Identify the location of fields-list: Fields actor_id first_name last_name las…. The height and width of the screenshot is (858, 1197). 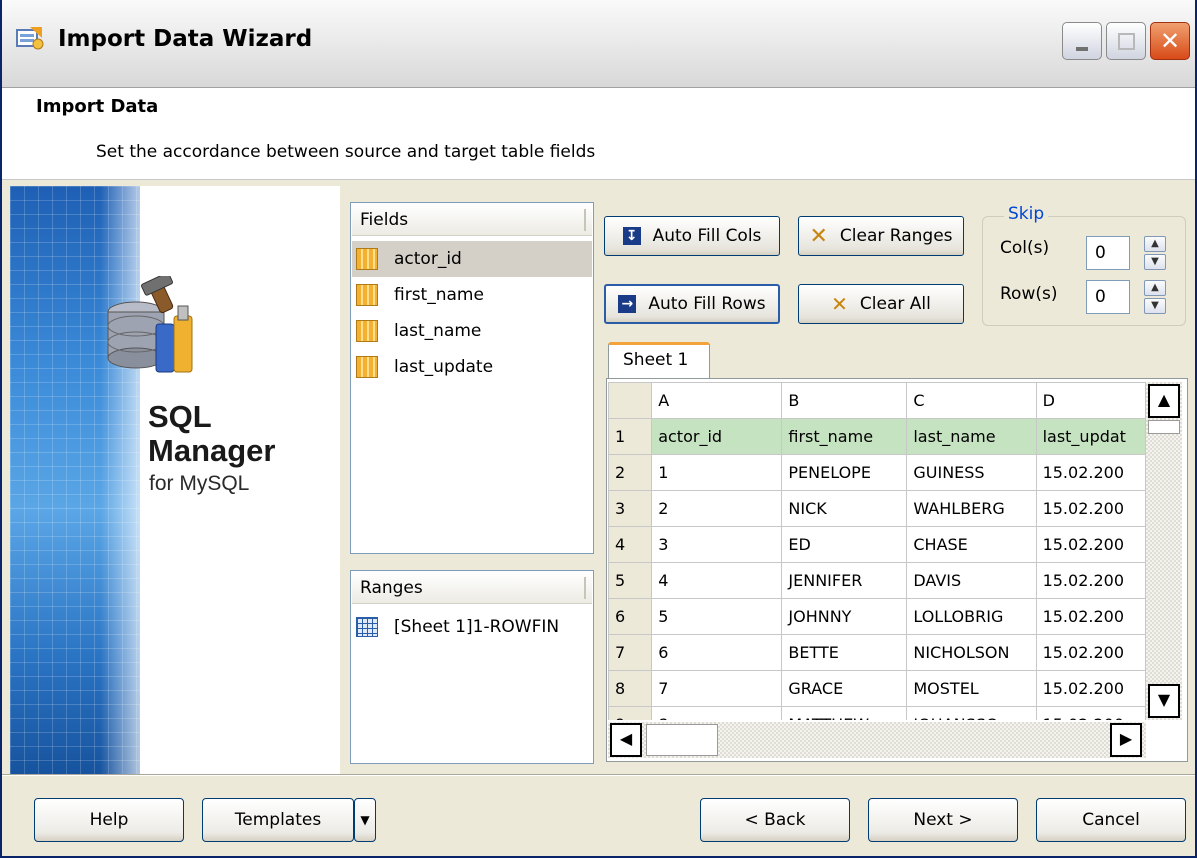
(472, 378).